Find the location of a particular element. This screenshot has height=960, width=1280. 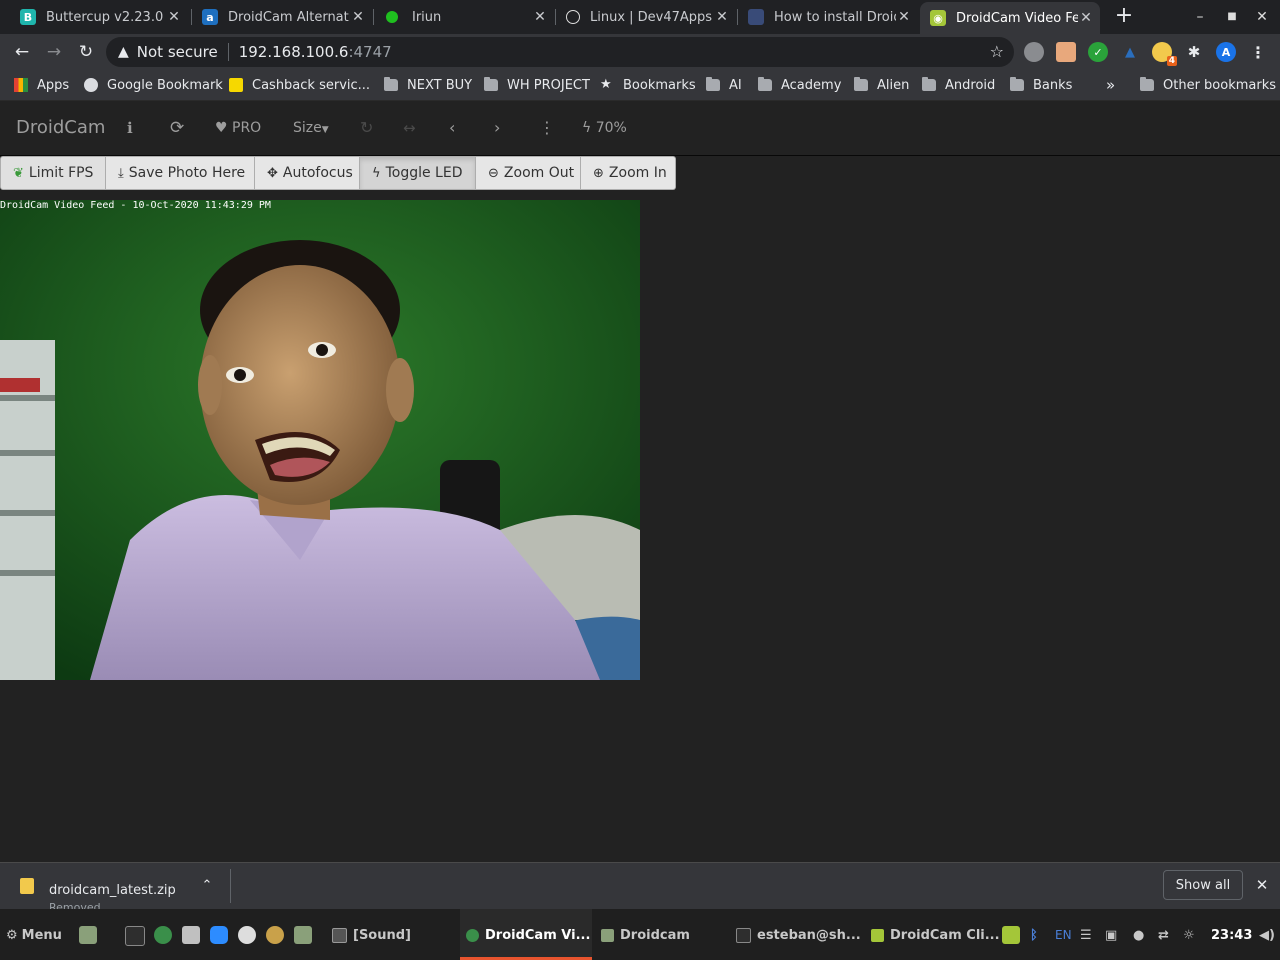

forward-button: → is located at coordinates (54, 52).